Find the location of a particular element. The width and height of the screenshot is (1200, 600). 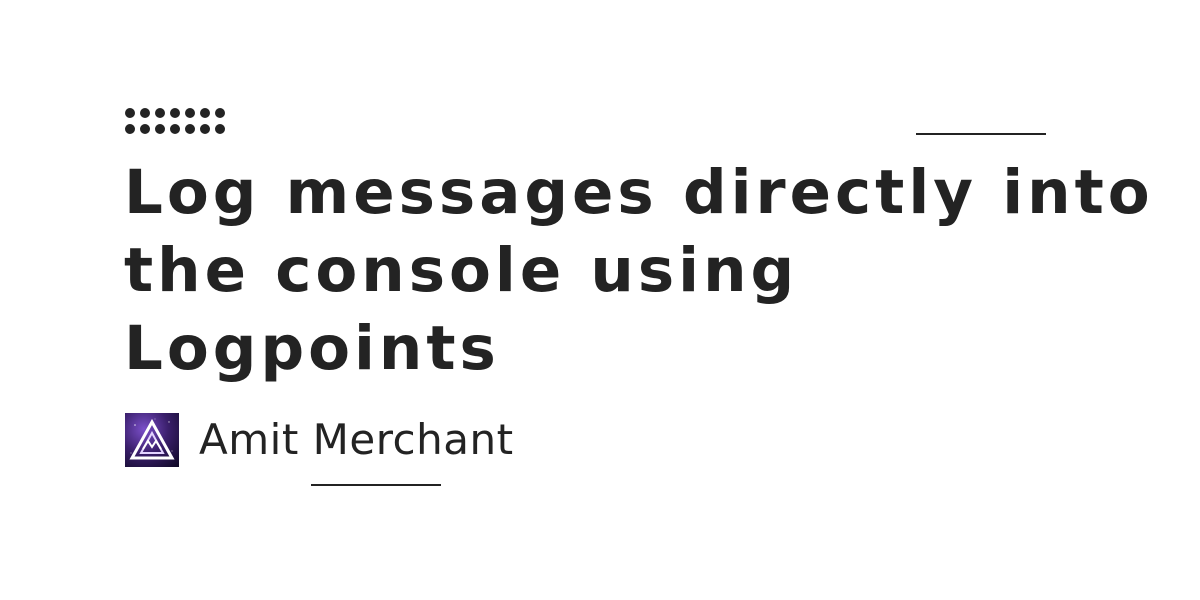

author-name: Amit Merchant is located at coordinates (356, 439).